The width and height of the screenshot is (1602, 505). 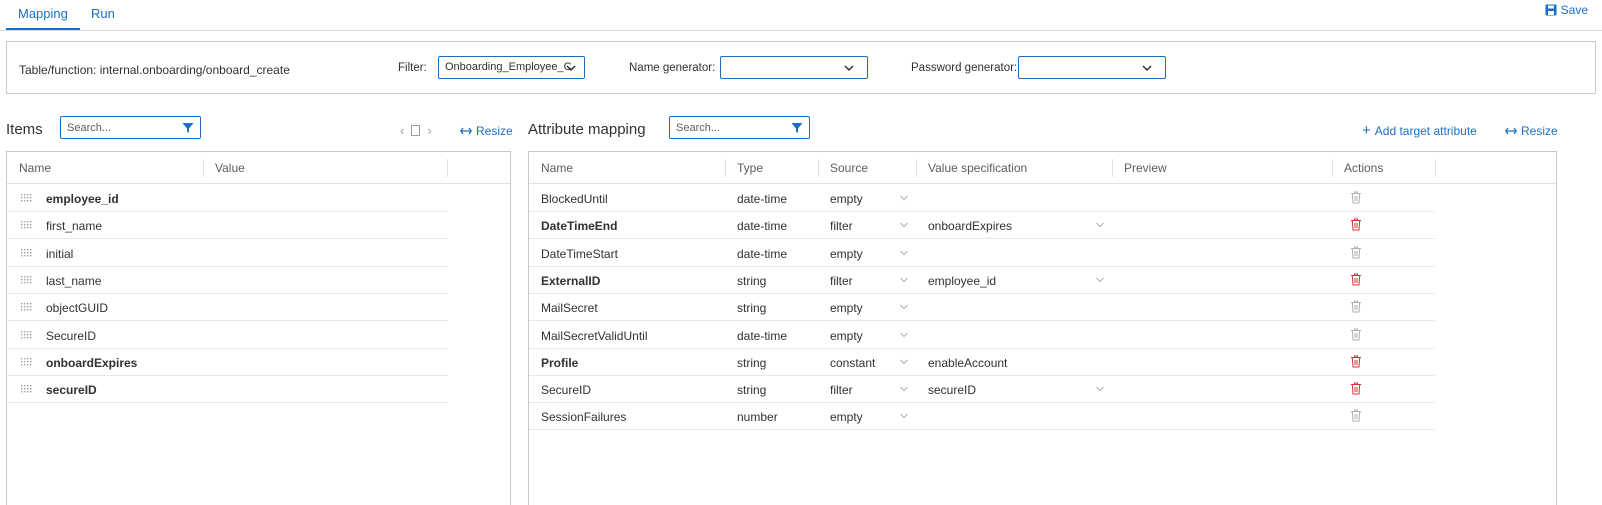 What do you see at coordinates (794, 67) in the screenshot?
I see `name-generator-select` at bounding box center [794, 67].